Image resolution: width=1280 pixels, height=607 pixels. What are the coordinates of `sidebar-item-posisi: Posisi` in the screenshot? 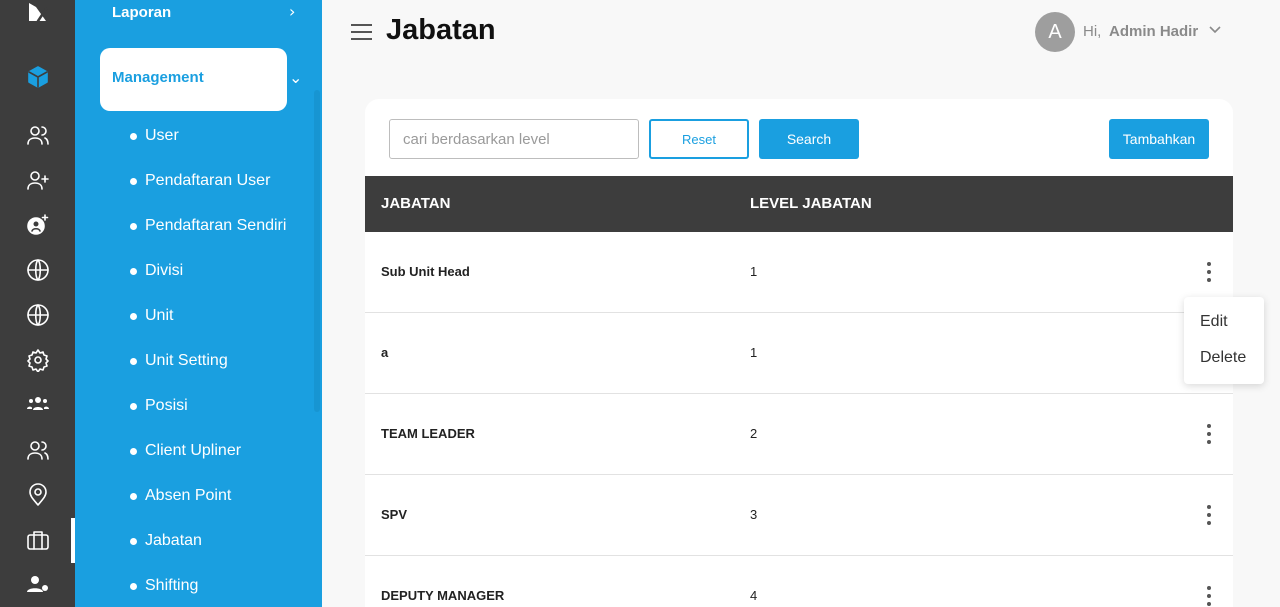 It's located at (159, 406).